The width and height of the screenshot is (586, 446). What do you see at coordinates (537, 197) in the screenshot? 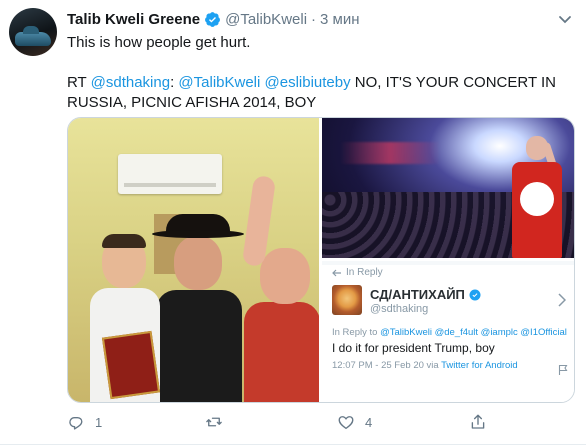
I see `performer-graphic` at bounding box center [537, 197].